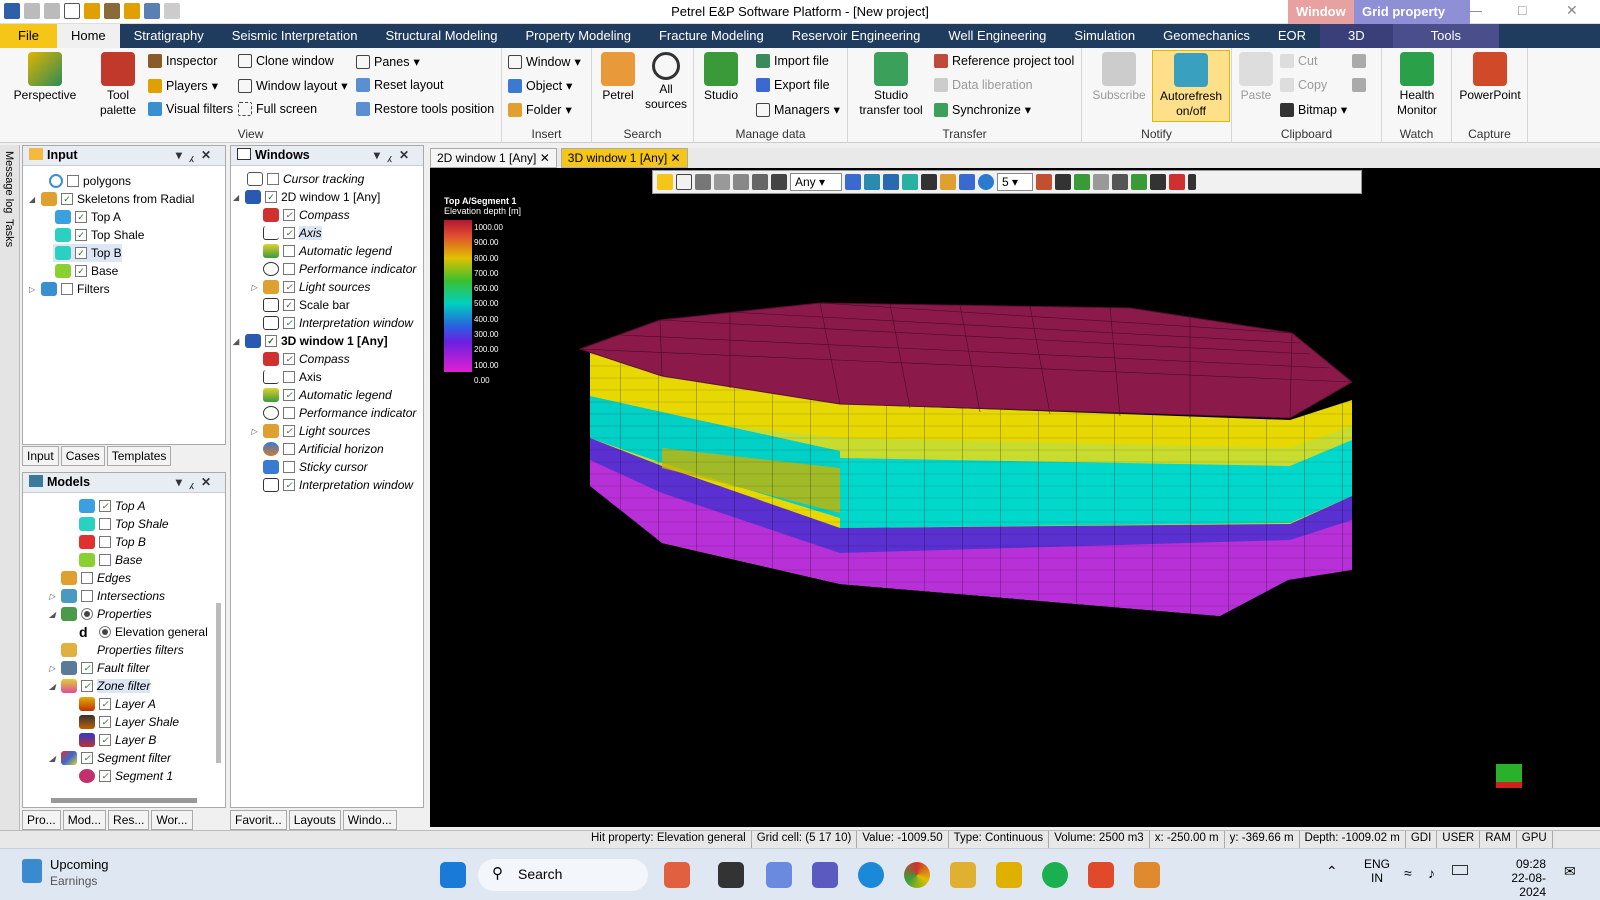 The height and width of the screenshot is (900, 1600). I want to click on model-item-properties-filters: Properties filters, so click(121, 650).